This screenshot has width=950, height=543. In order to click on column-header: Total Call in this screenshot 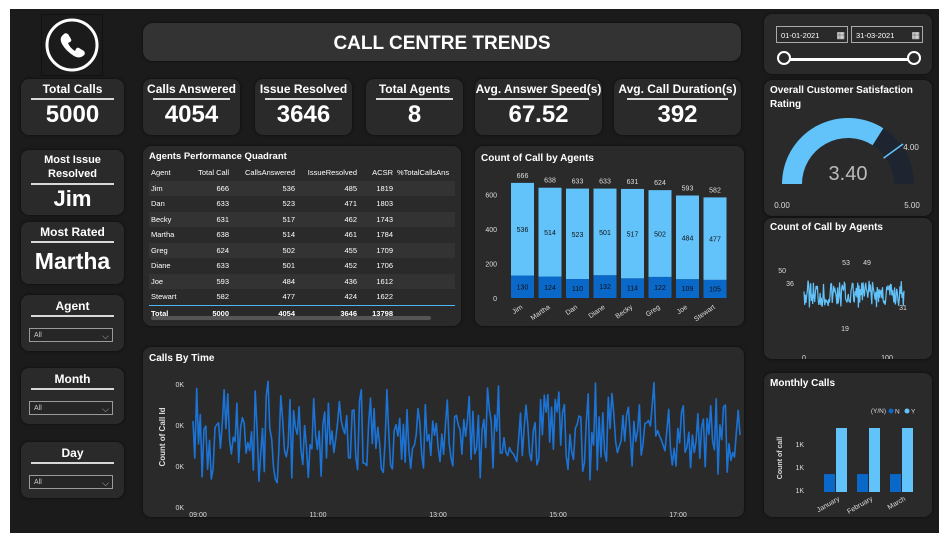, I will do `click(209, 173)`.